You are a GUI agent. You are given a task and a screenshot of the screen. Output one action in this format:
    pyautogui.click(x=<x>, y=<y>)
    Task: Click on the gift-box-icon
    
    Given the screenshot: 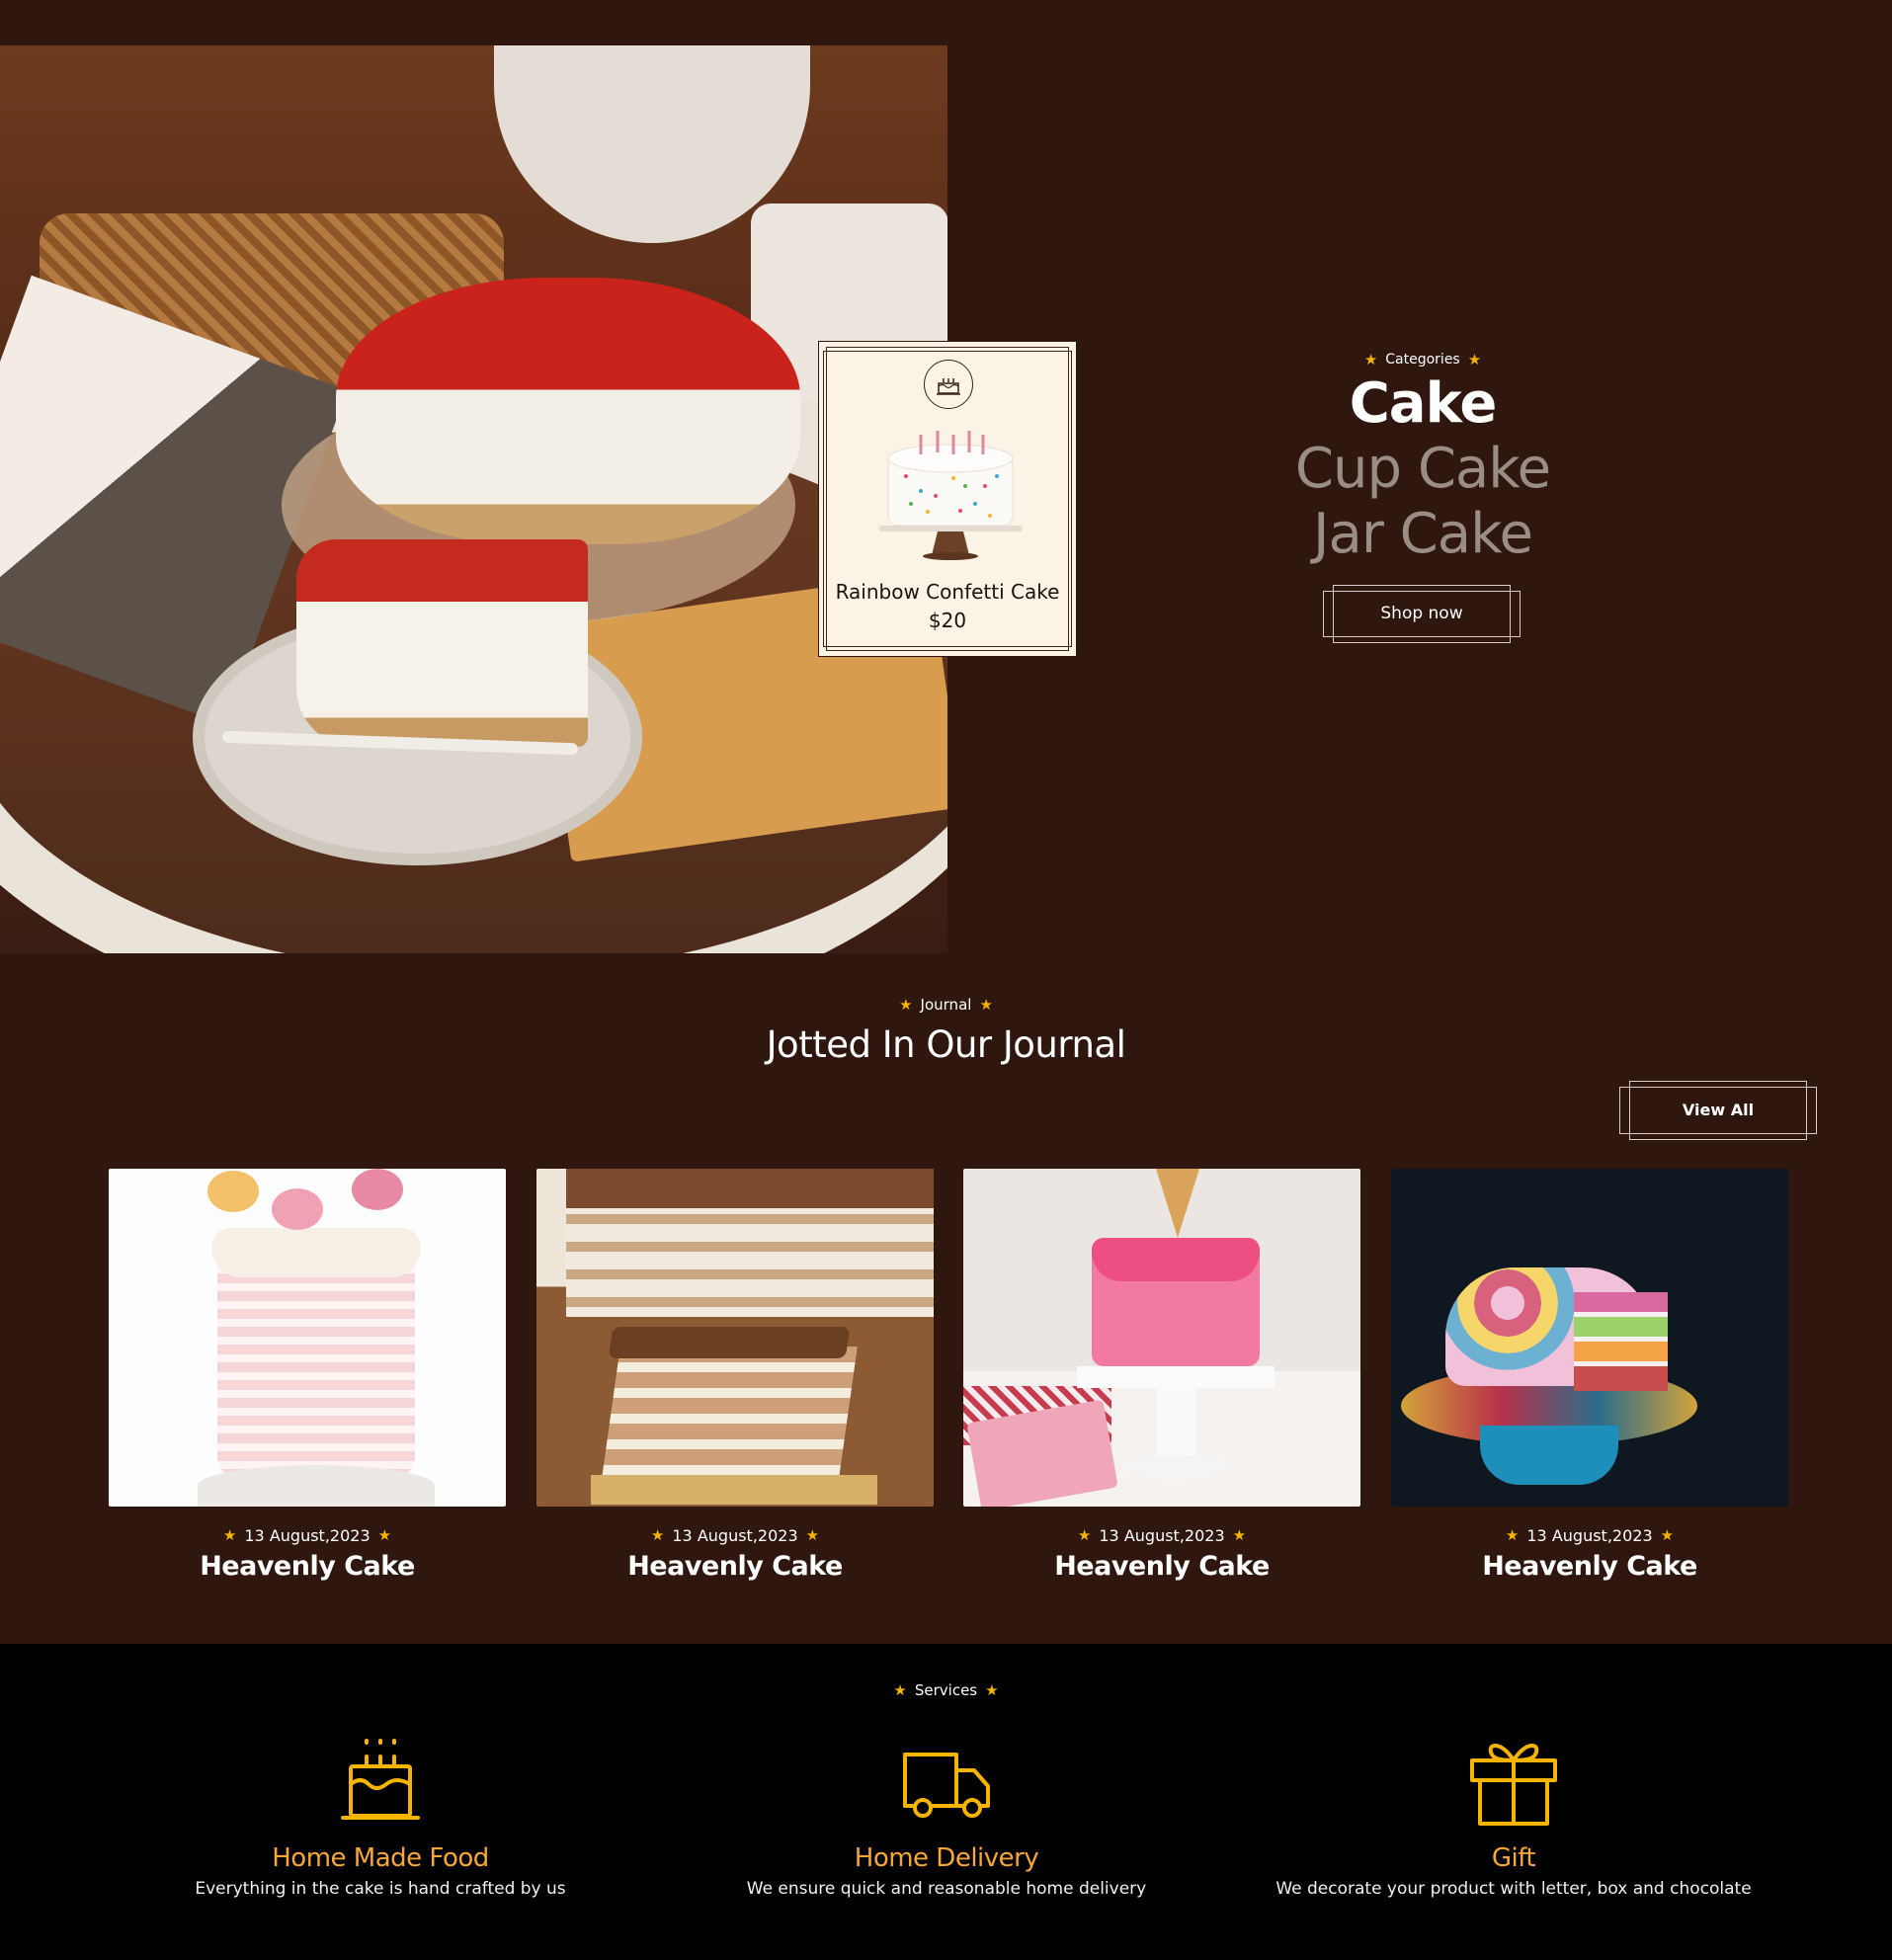 What is the action you would take?
    pyautogui.click(x=1514, y=1785)
    